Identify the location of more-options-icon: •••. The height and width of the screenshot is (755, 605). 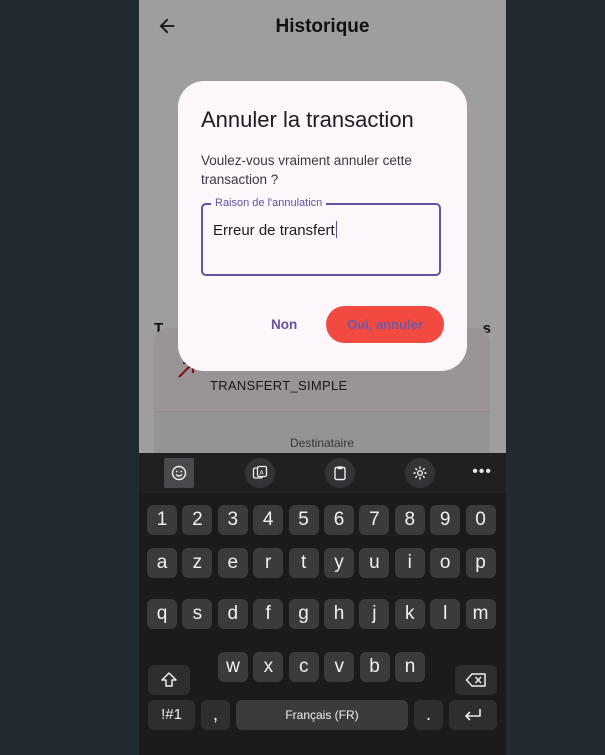
(482, 472).